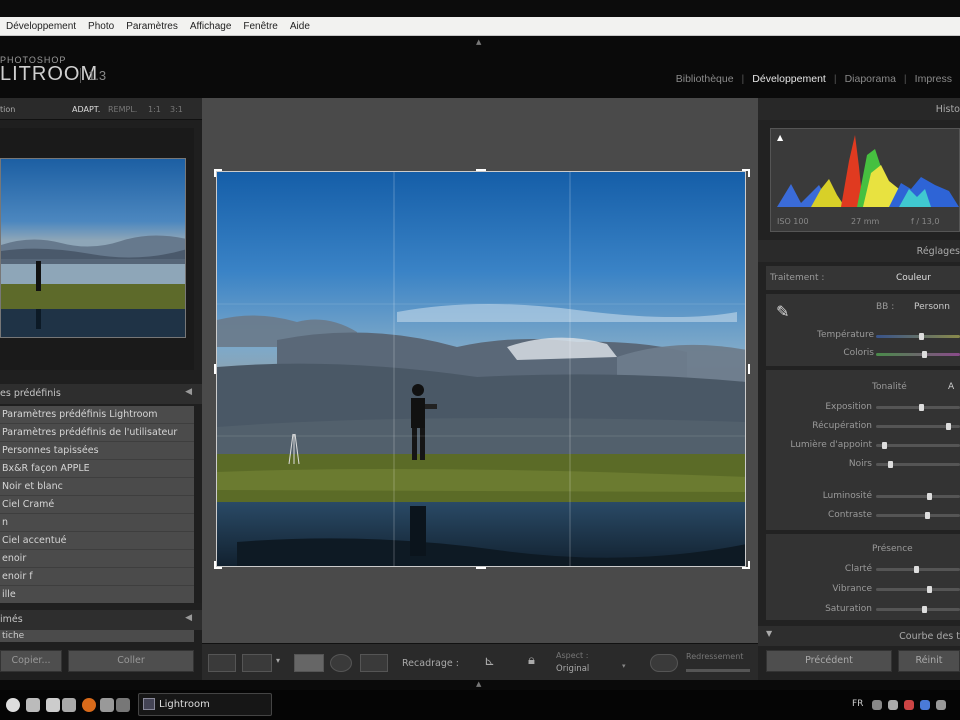 The width and height of the screenshot is (960, 720). What do you see at coordinates (131, 661) in the screenshot?
I see `paste-settings-button: Coller` at bounding box center [131, 661].